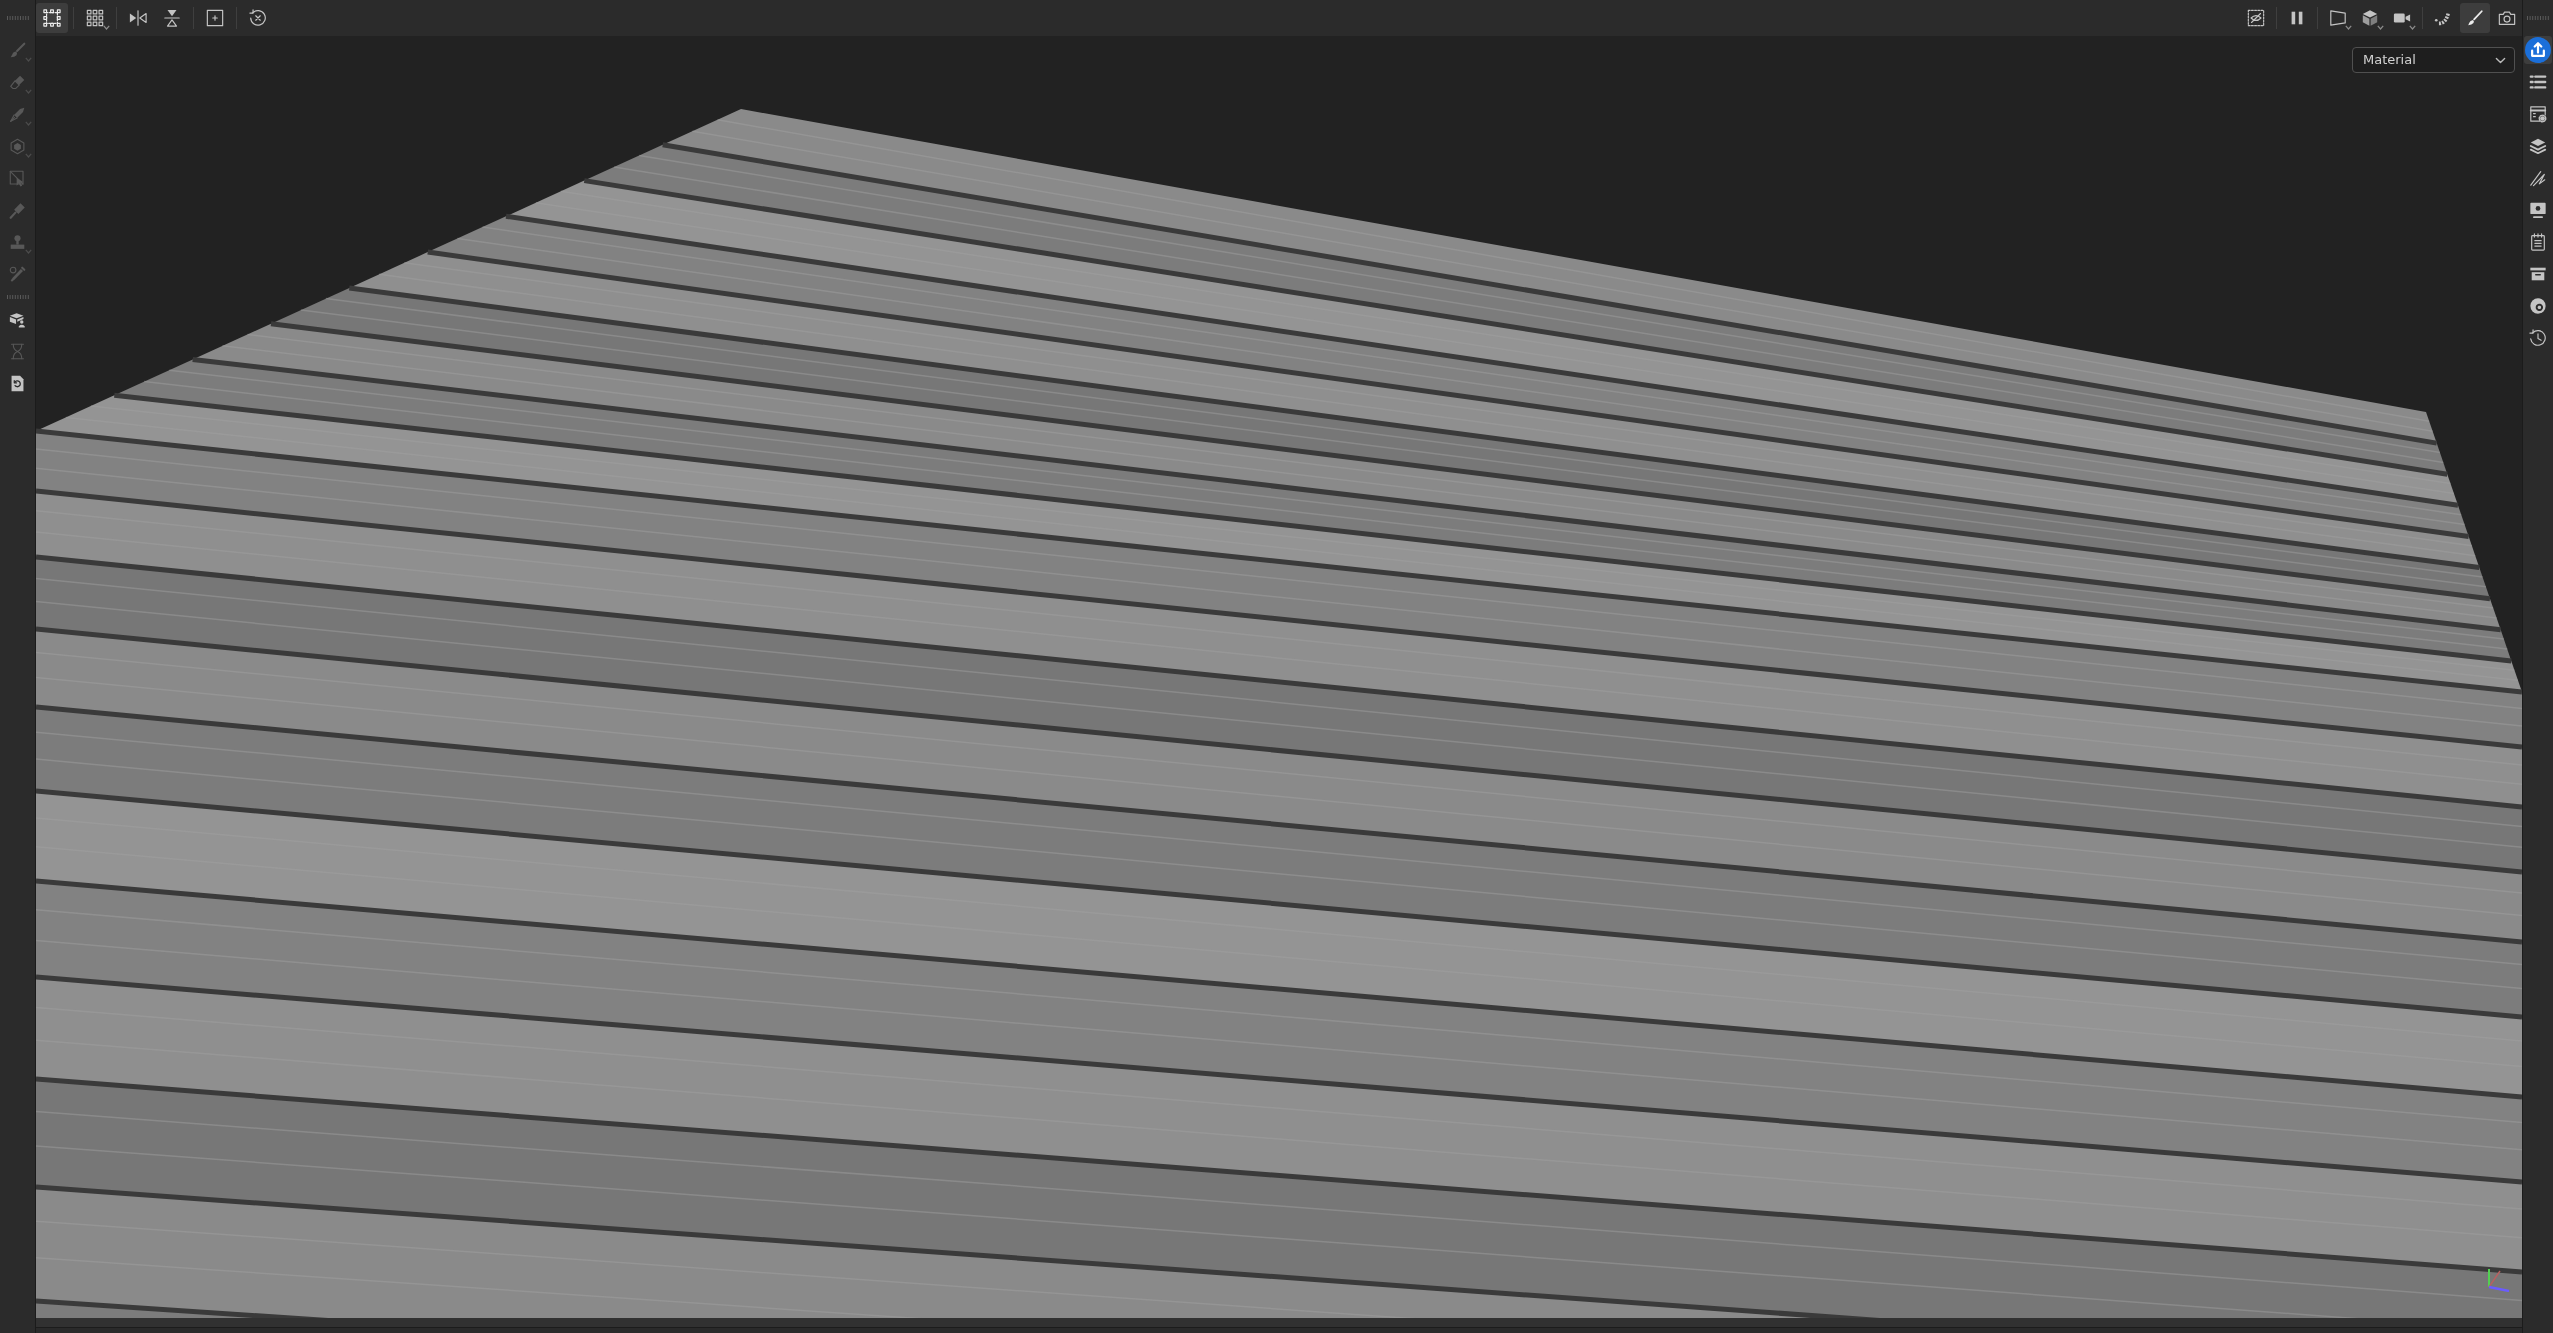 The width and height of the screenshot is (2553, 1333). I want to click on monitor-gear-icon, so click(2538, 210).